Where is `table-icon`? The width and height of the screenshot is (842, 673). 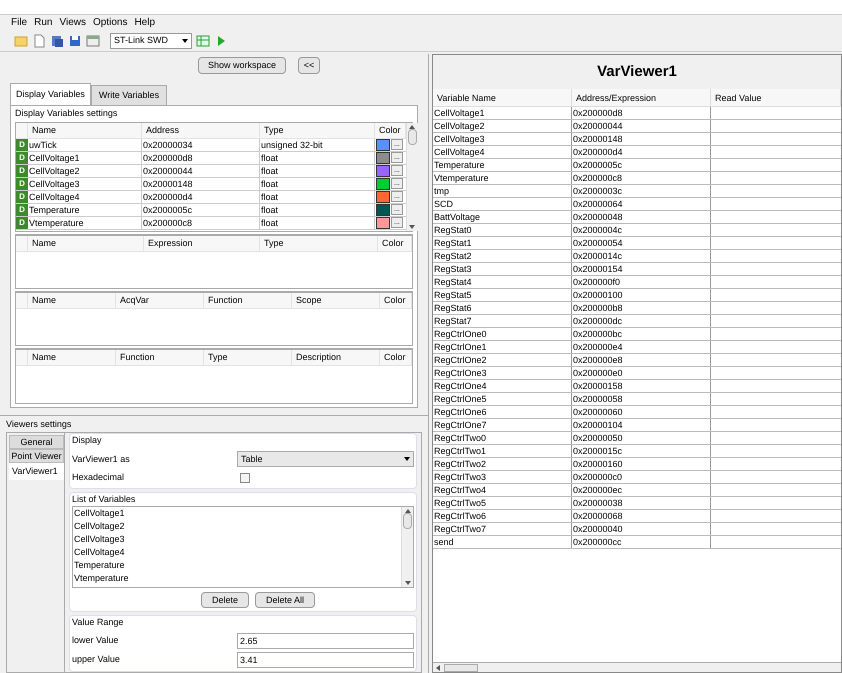
table-icon is located at coordinates (203, 41).